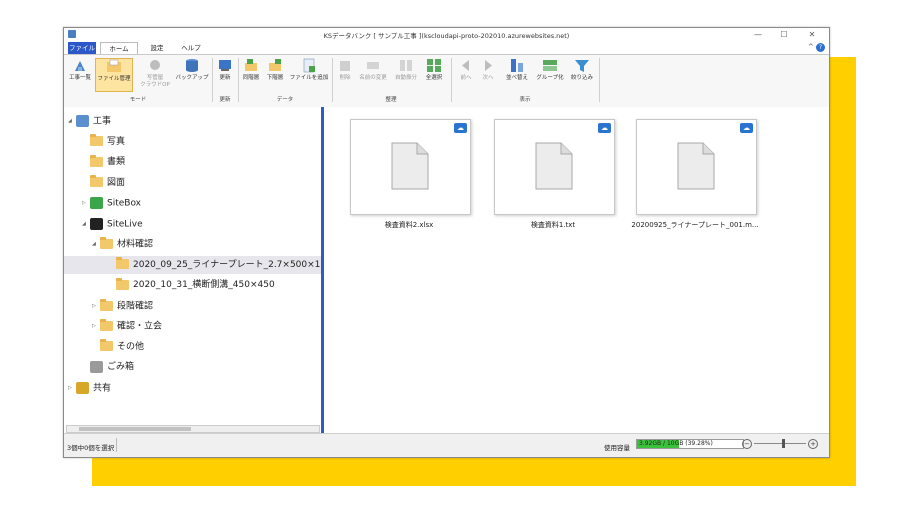 Image resolution: width=916 pixels, height=515 pixels. Describe the element at coordinates (345, 75) in the screenshot. I see `delete-button: 削除` at that location.